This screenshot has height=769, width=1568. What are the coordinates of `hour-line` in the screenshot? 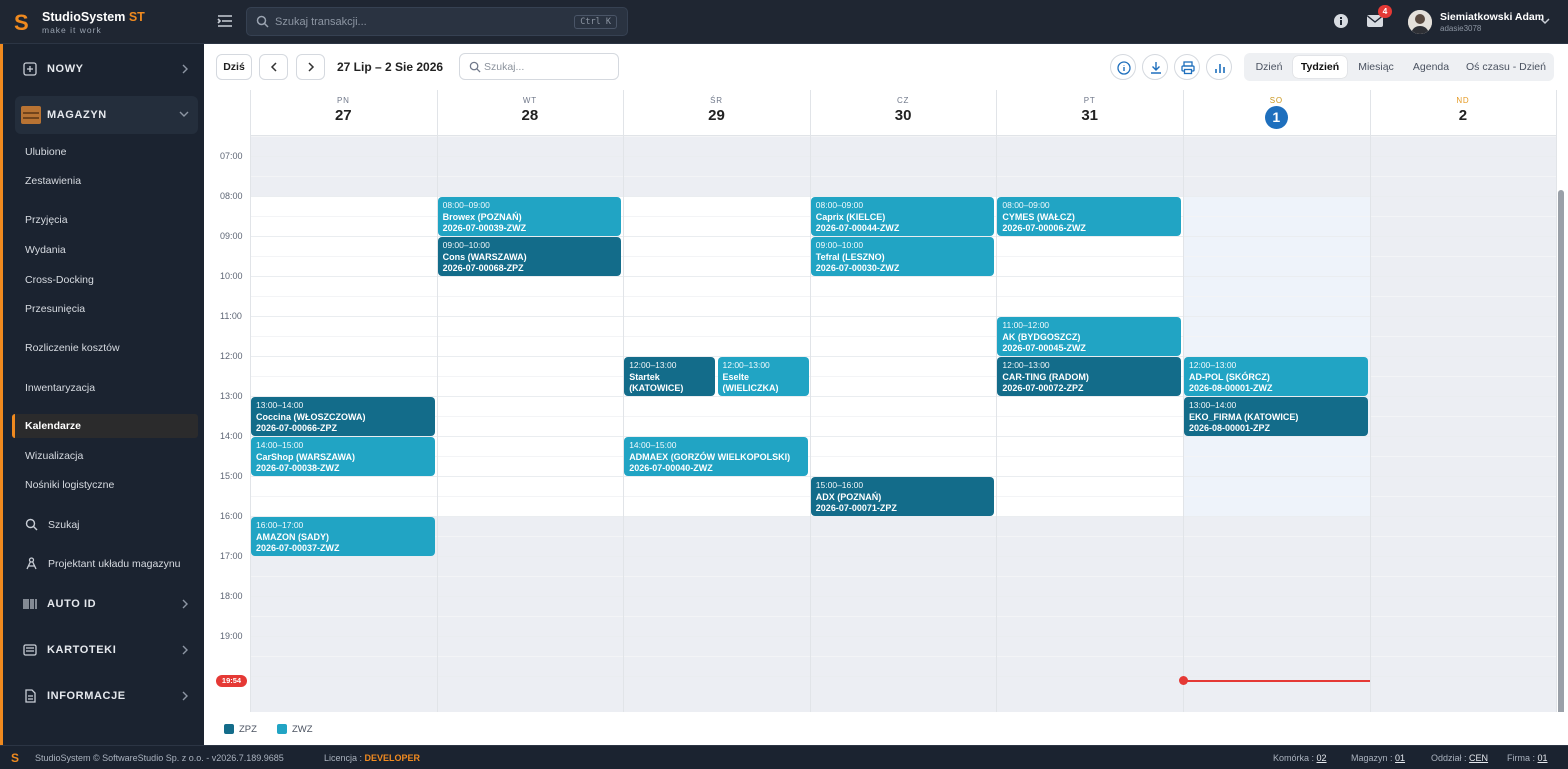 It's located at (903, 556).